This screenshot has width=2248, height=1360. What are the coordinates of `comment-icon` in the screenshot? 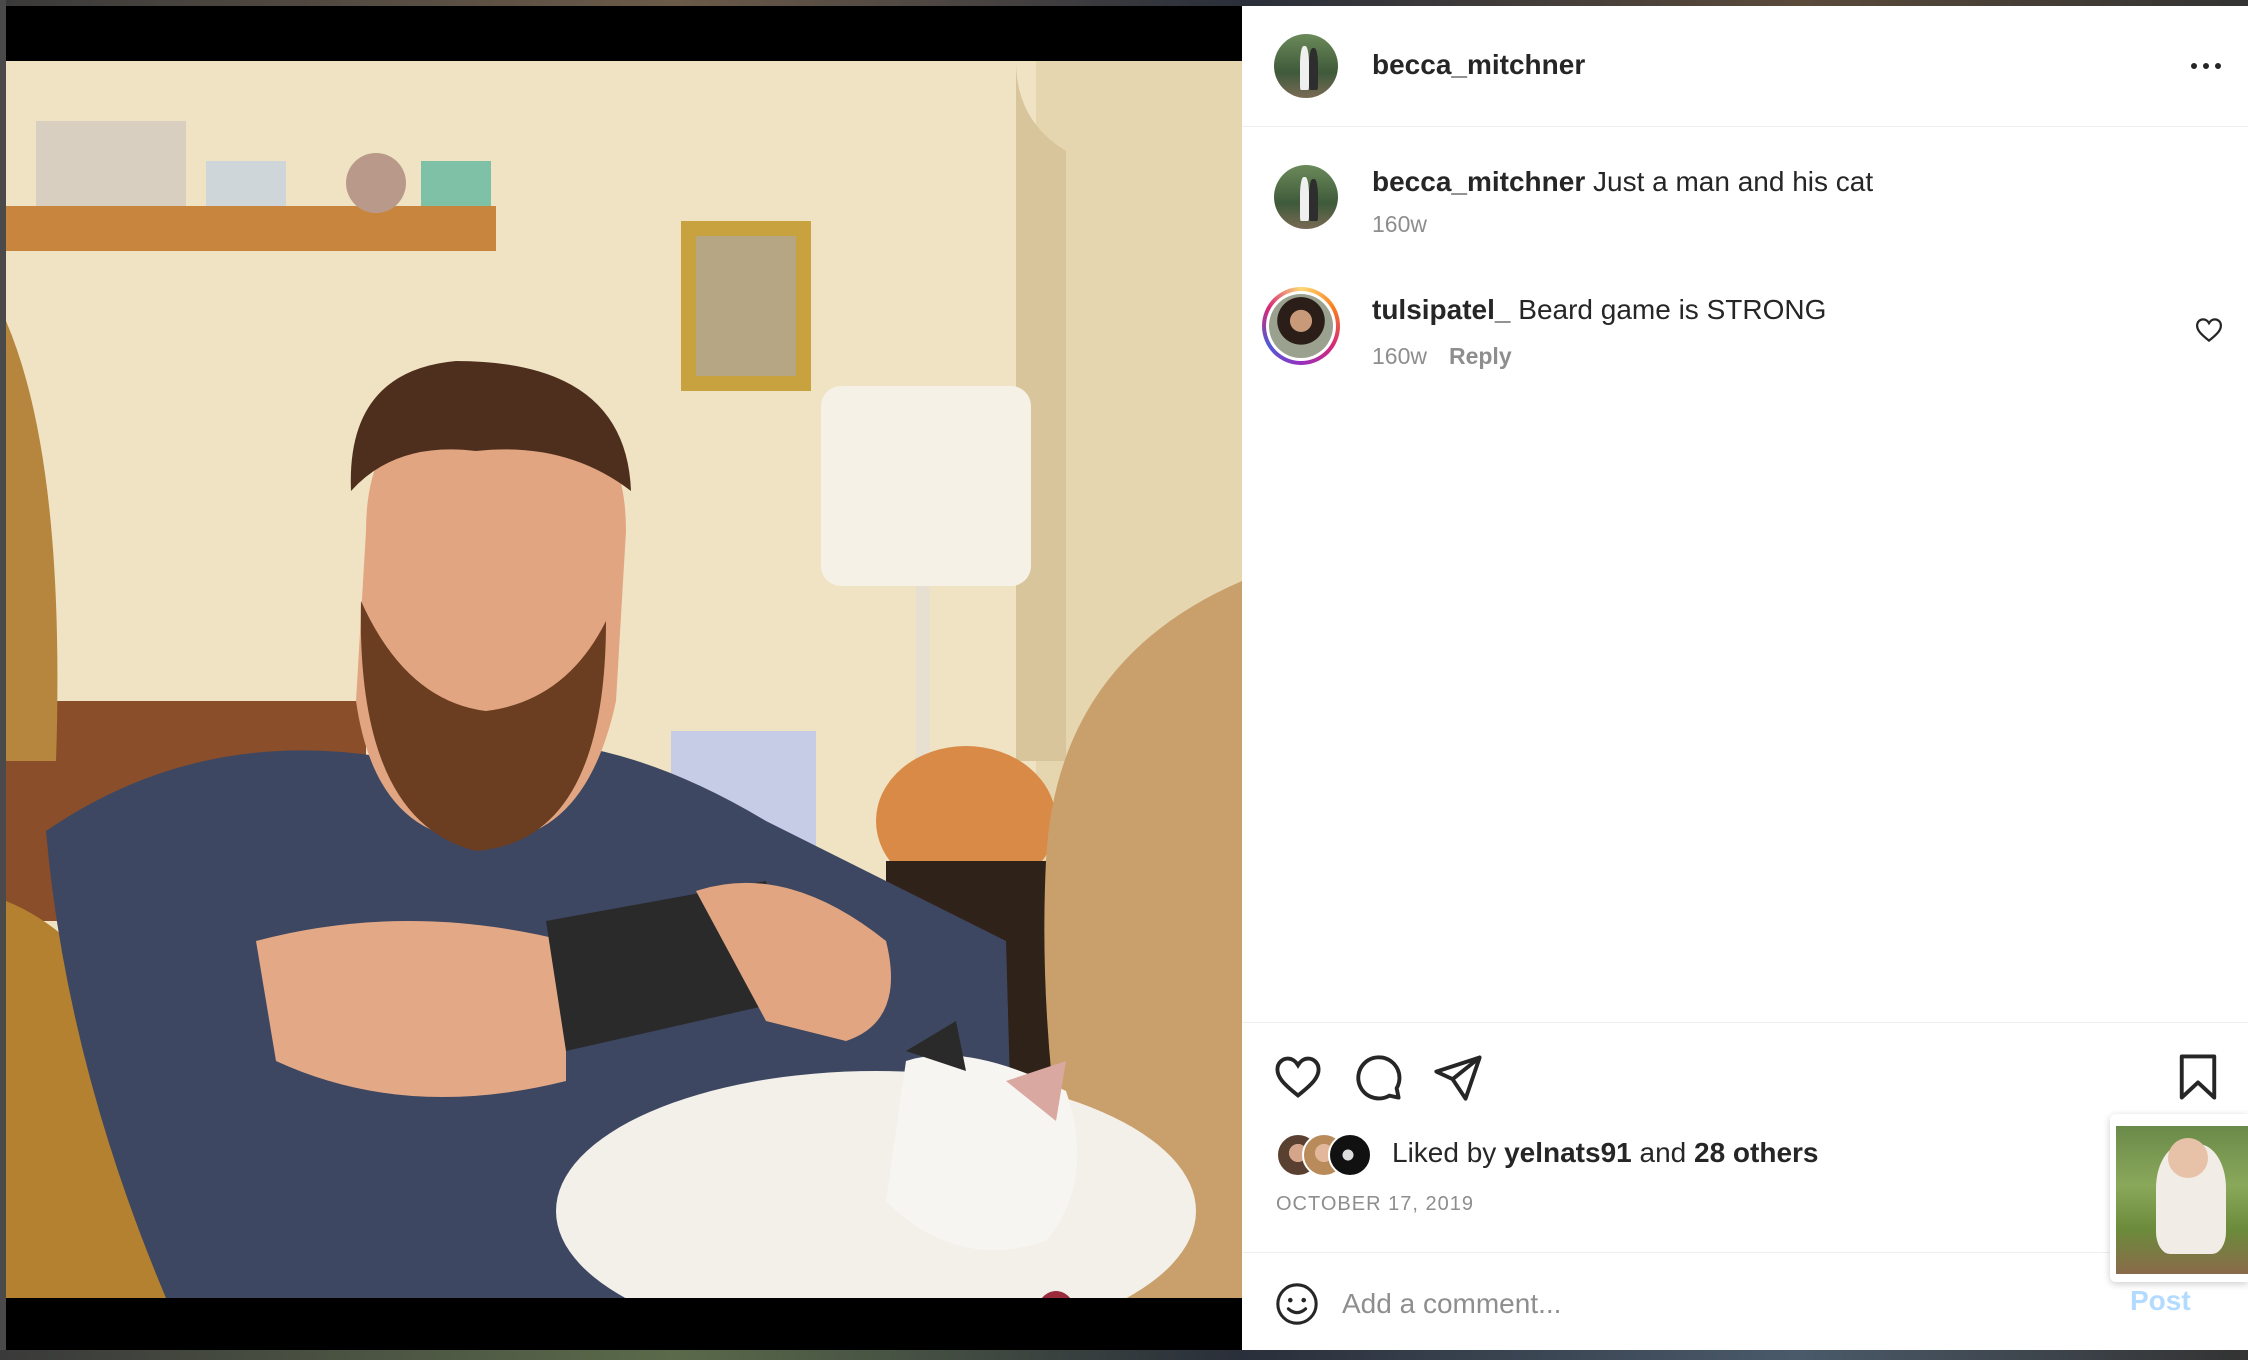 It's located at (1379, 1078).